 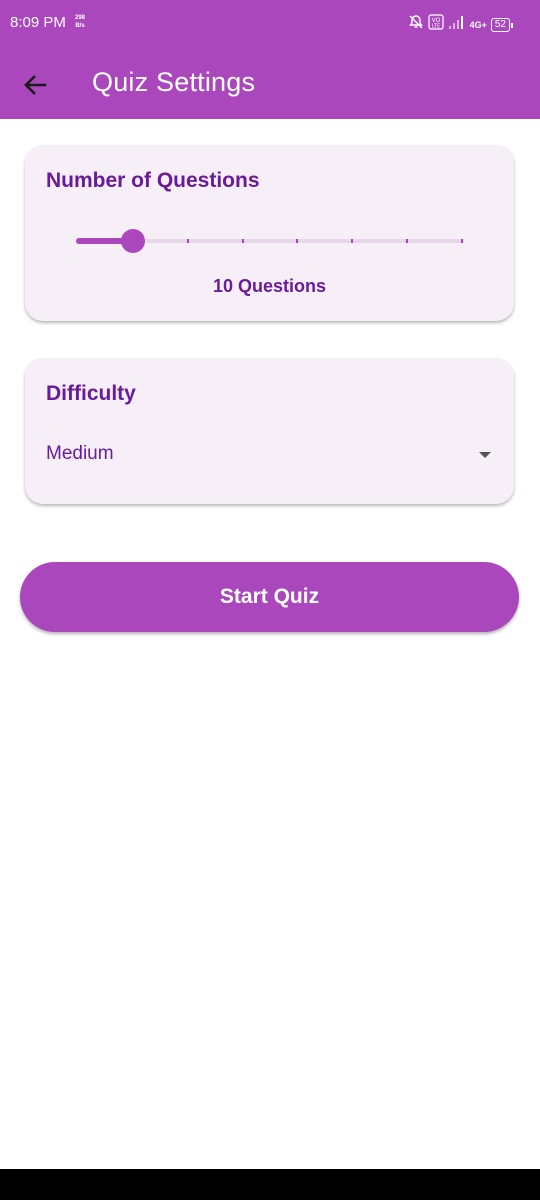 What do you see at coordinates (269, 431) in the screenshot?
I see `difficulty-card: Difficulty Medium` at bounding box center [269, 431].